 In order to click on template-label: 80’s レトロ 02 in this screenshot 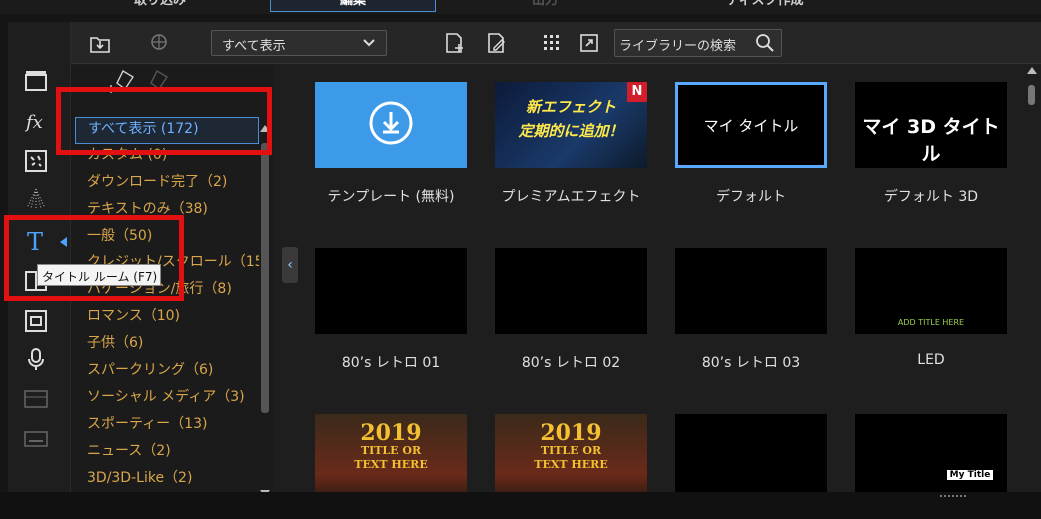, I will do `click(571, 363)`.